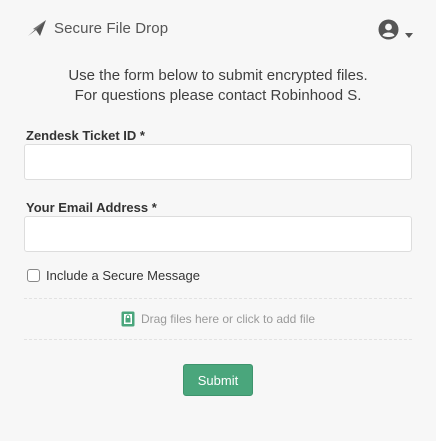 Image resolution: width=436 pixels, height=441 pixels. Describe the element at coordinates (218, 380) in the screenshot. I see `submit-button: Submit` at that location.